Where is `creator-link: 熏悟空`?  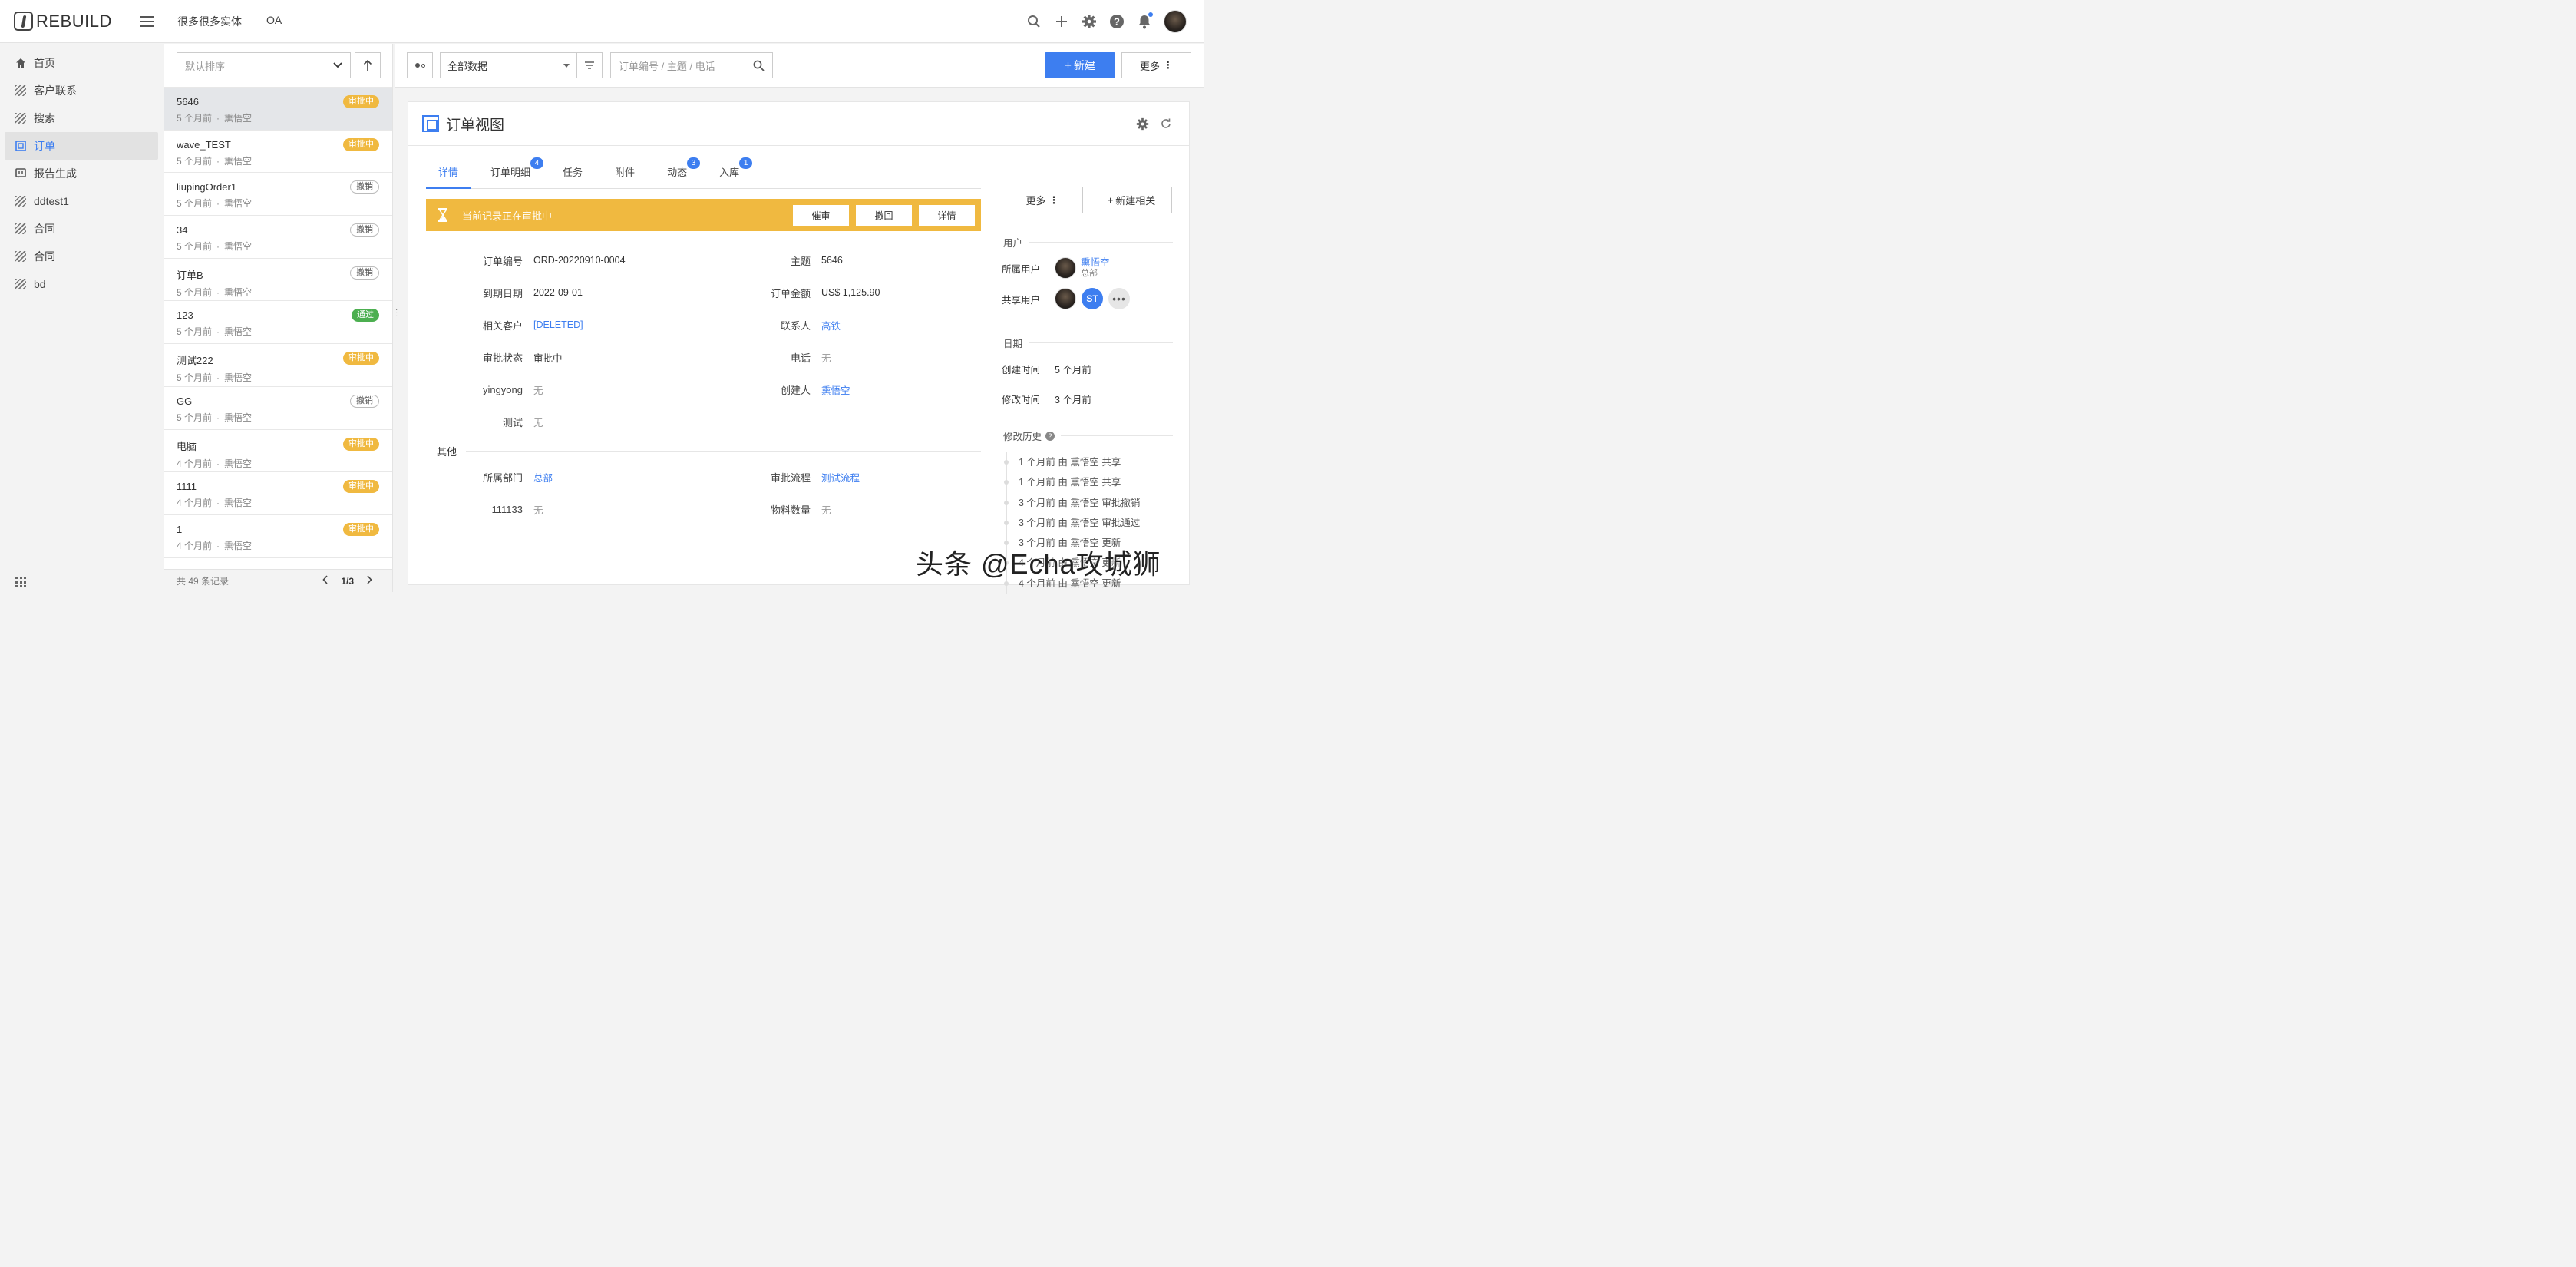 creator-link: 熏悟空 is located at coordinates (835, 389).